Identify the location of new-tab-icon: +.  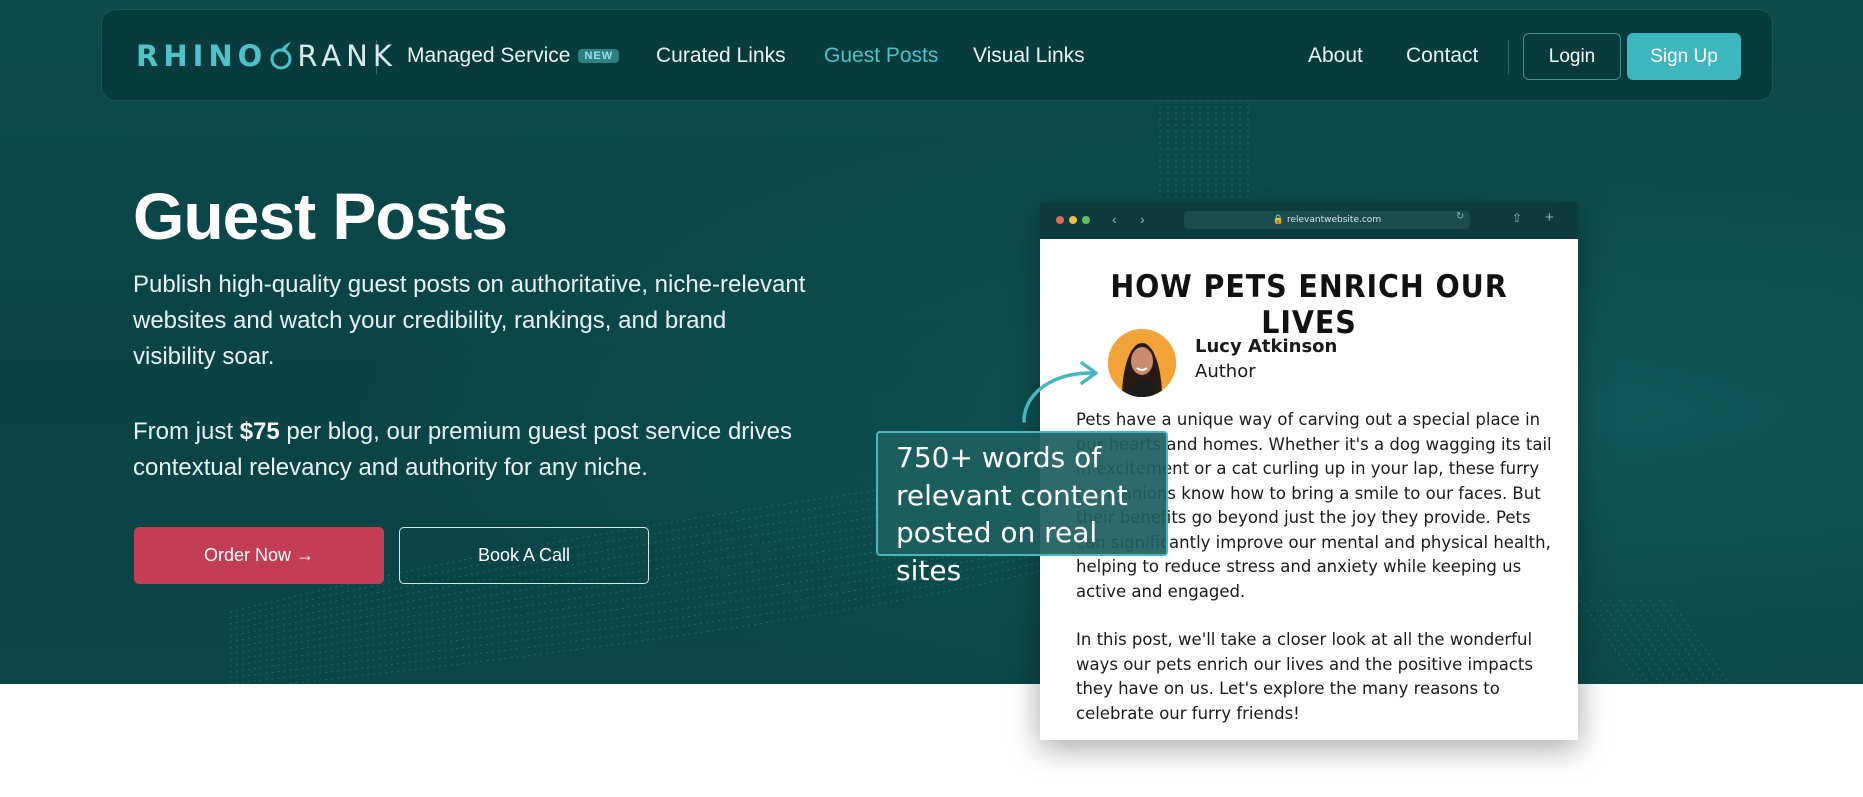
(1549, 217).